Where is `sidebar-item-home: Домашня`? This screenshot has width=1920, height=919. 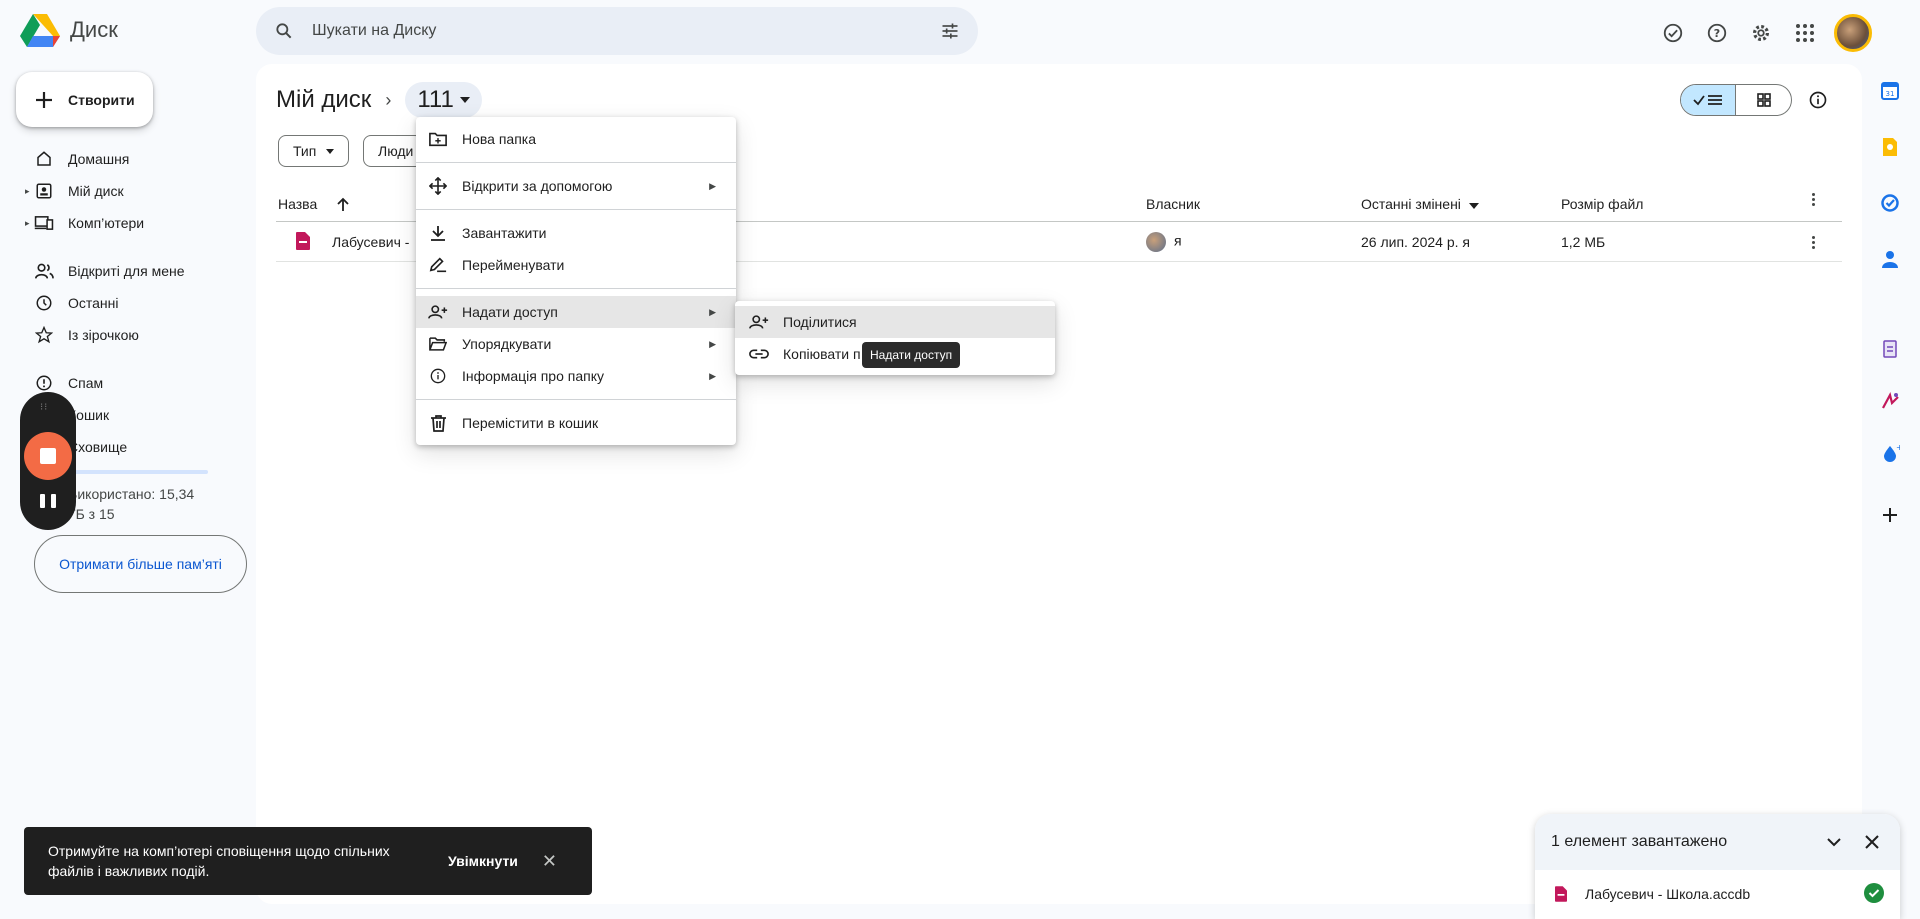 sidebar-item-home: Домашня is located at coordinates (128, 159).